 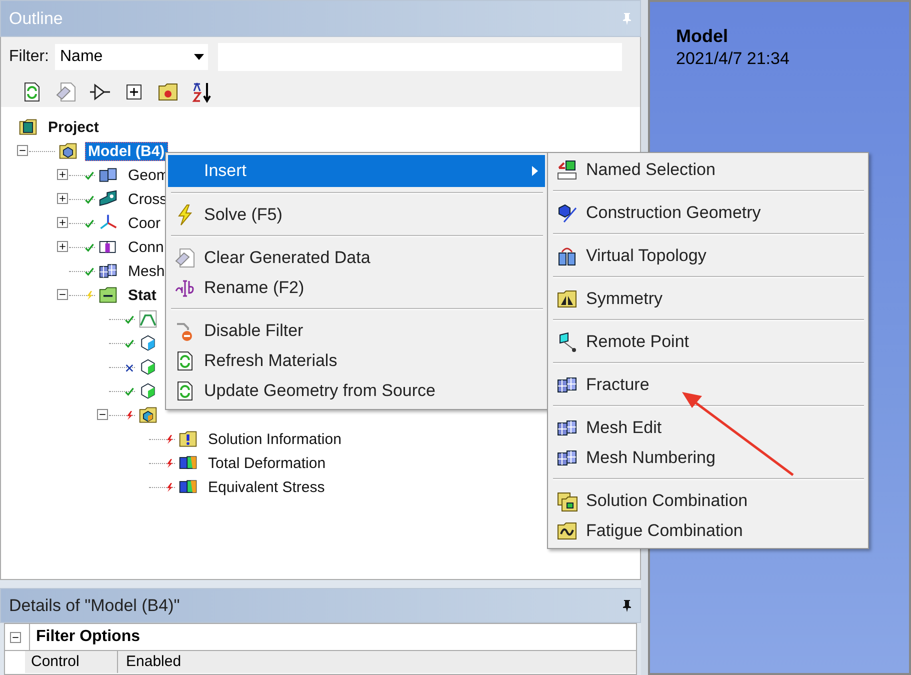 I want to click on tree-item: Mesh, so click(x=146, y=271).